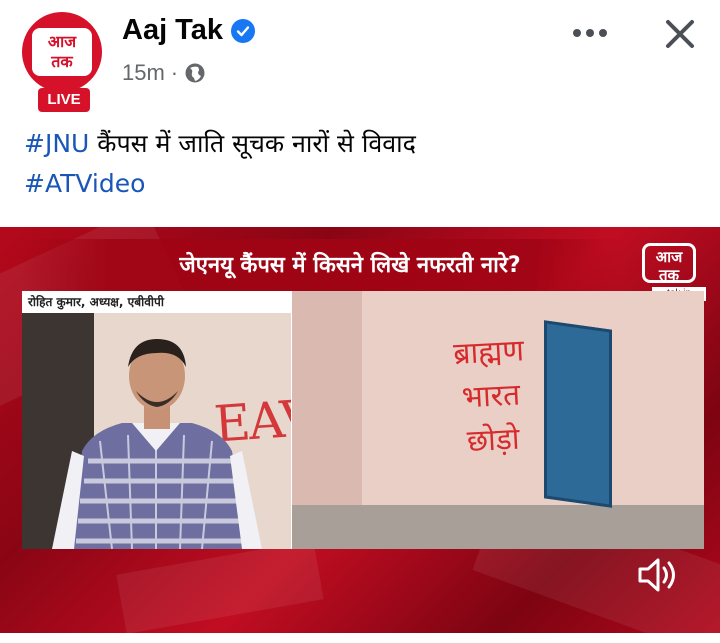 The image size is (720, 643). I want to click on graffiti-right: ब्राह्मण भारत छोड़ो, so click(491, 397).